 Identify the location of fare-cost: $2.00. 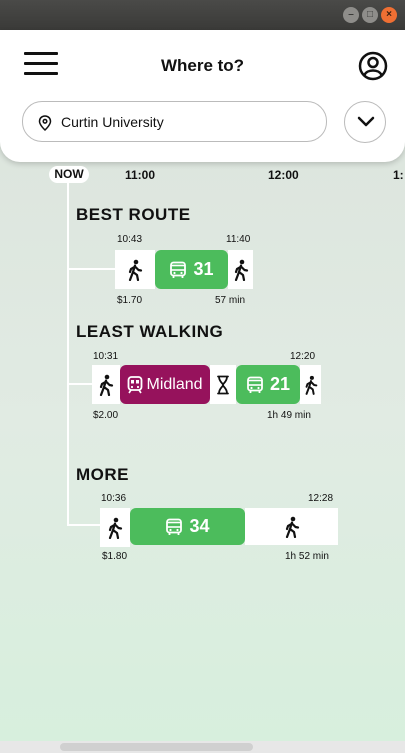
(106, 415).